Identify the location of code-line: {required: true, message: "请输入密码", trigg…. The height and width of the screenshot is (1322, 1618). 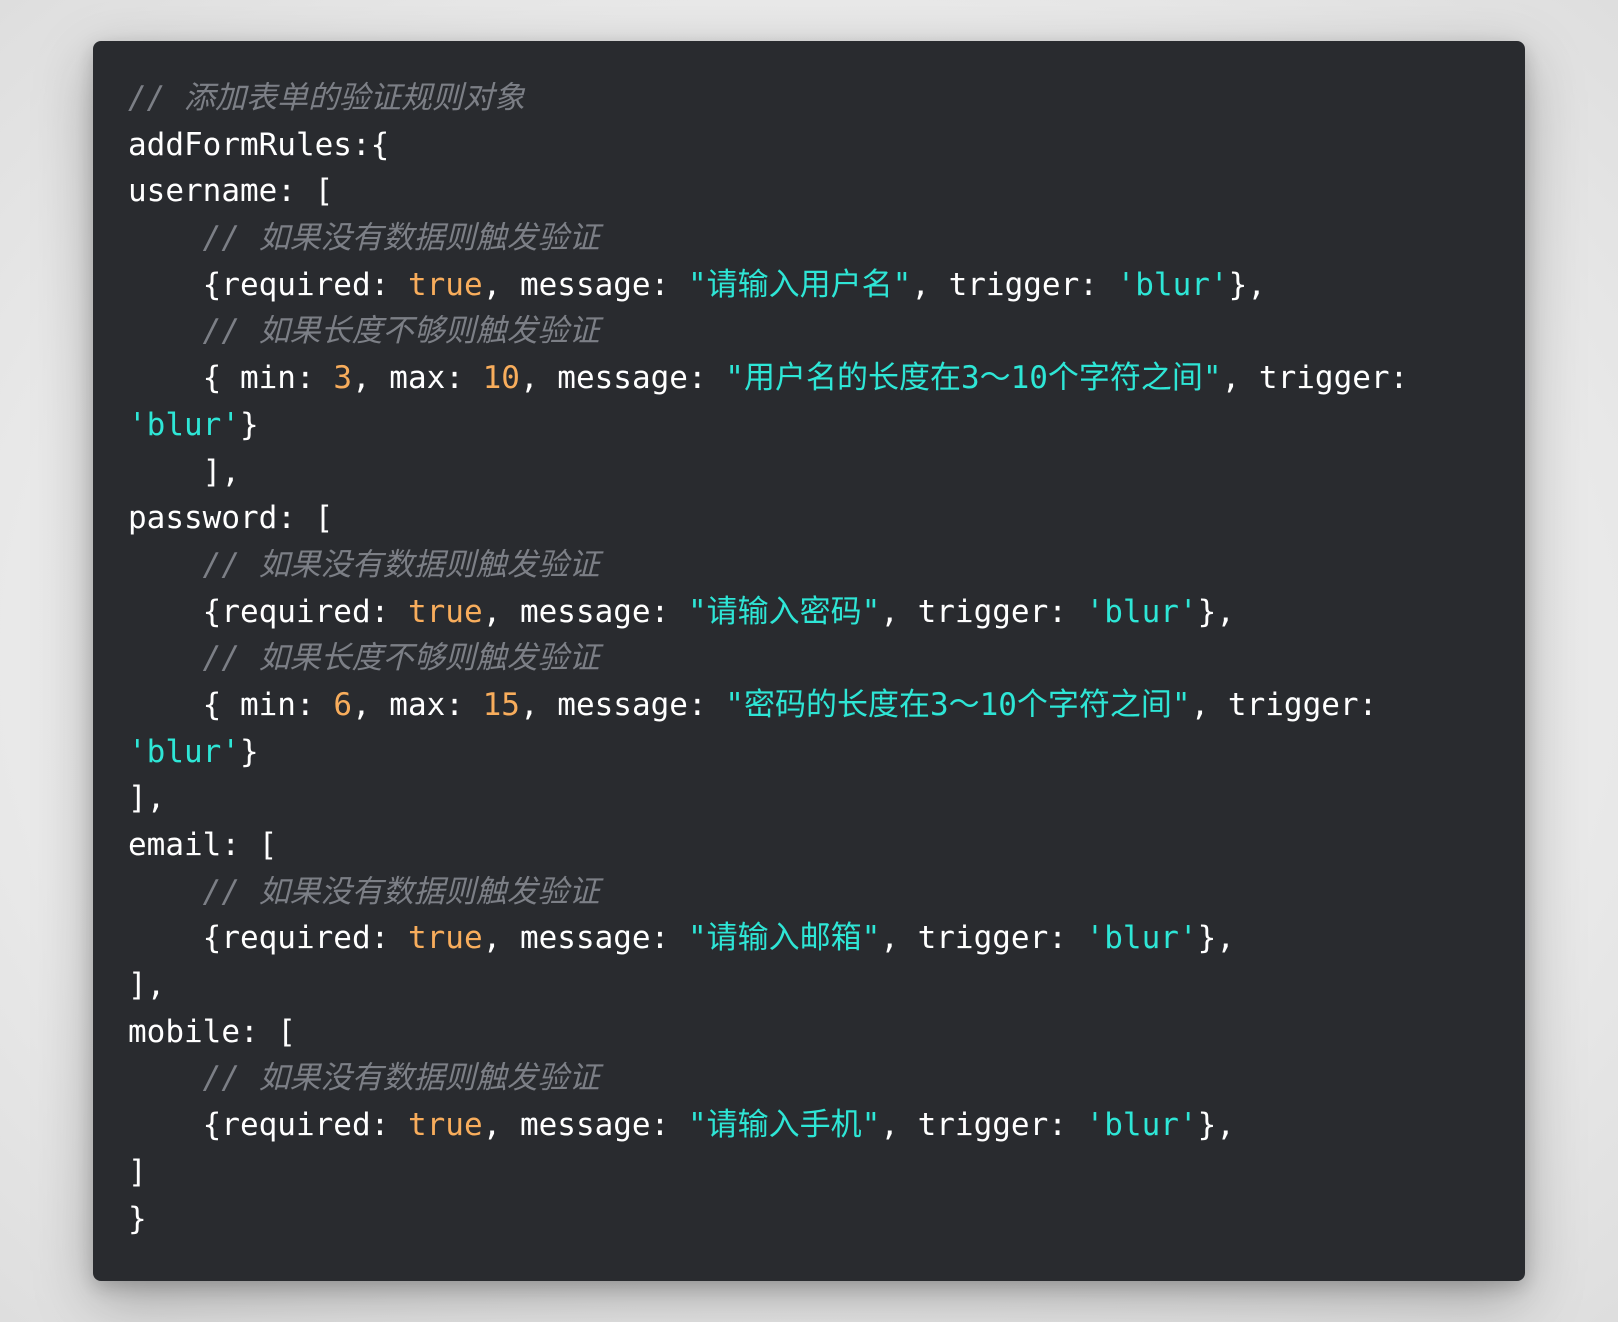
(809, 612).